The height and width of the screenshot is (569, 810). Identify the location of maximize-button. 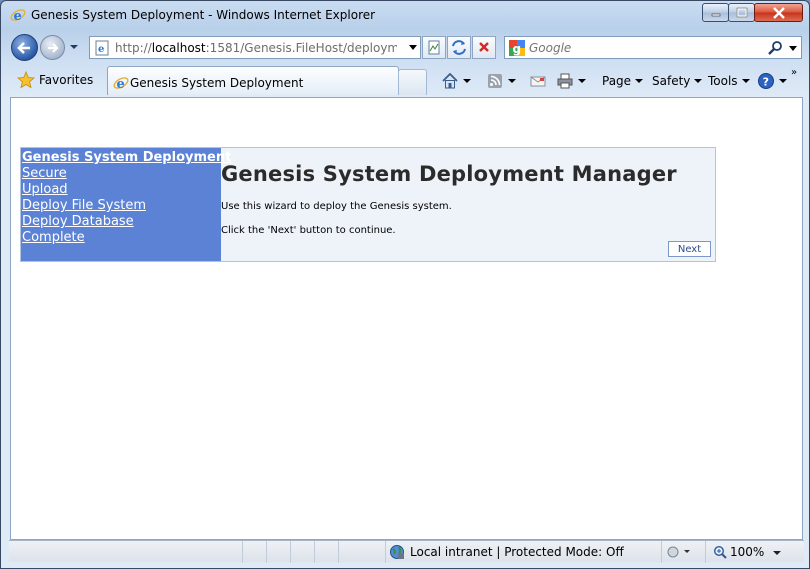
(741, 12).